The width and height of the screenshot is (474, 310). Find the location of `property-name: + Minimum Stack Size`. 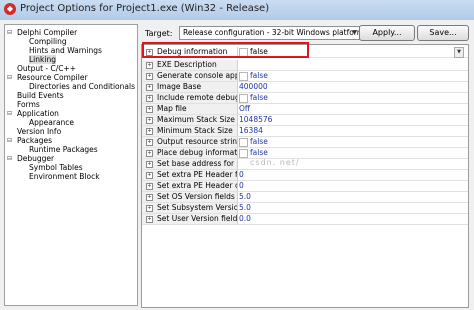

property-name: + Minimum Stack Size is located at coordinates (190, 131).